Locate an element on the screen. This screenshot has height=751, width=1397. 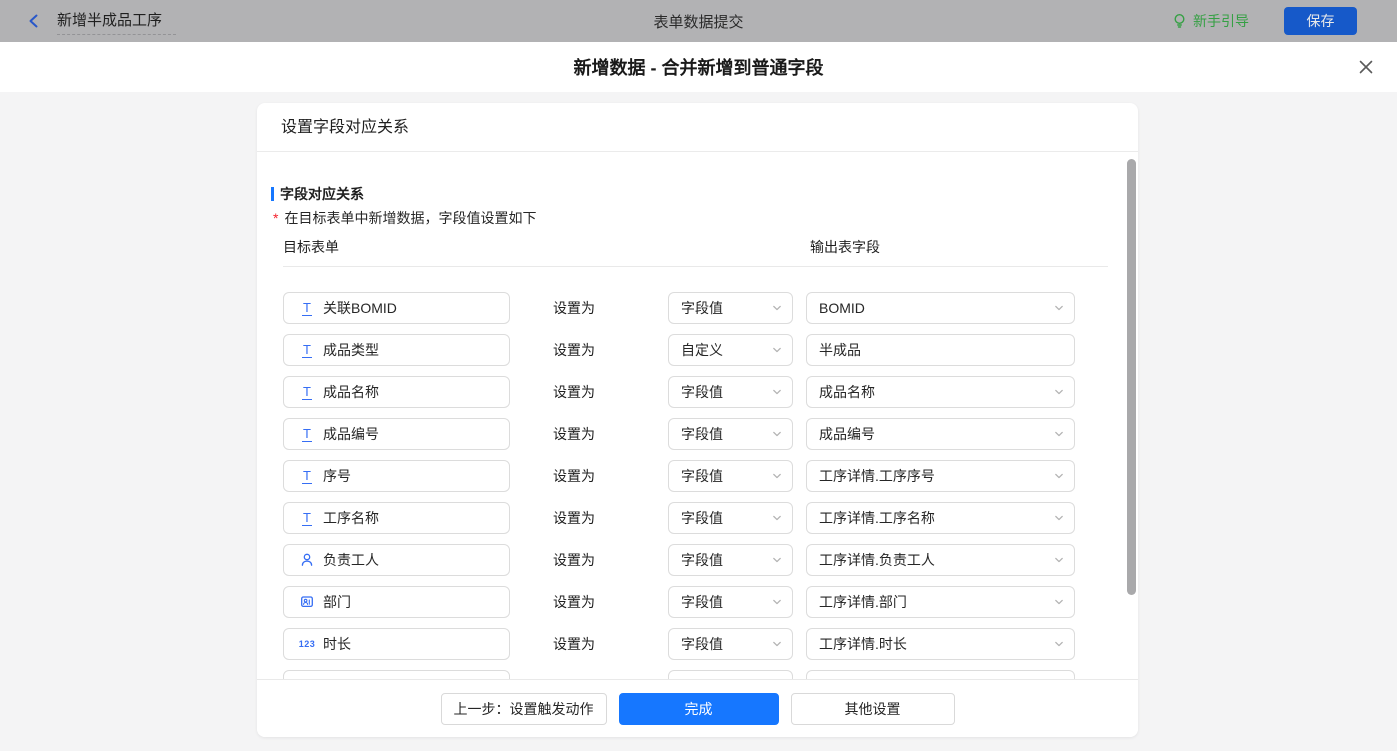
output-field-select: 工序详情.部门 is located at coordinates (940, 602).